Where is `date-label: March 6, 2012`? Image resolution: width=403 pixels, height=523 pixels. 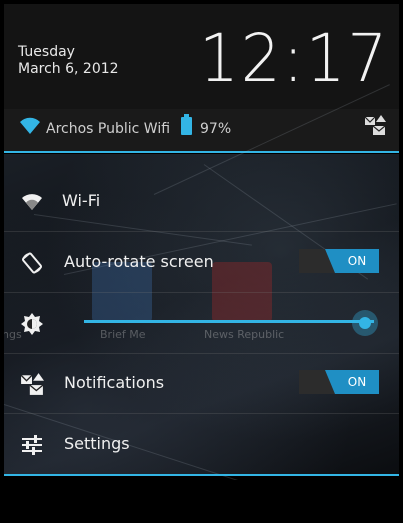 date-label: March 6, 2012 is located at coordinates (68, 69).